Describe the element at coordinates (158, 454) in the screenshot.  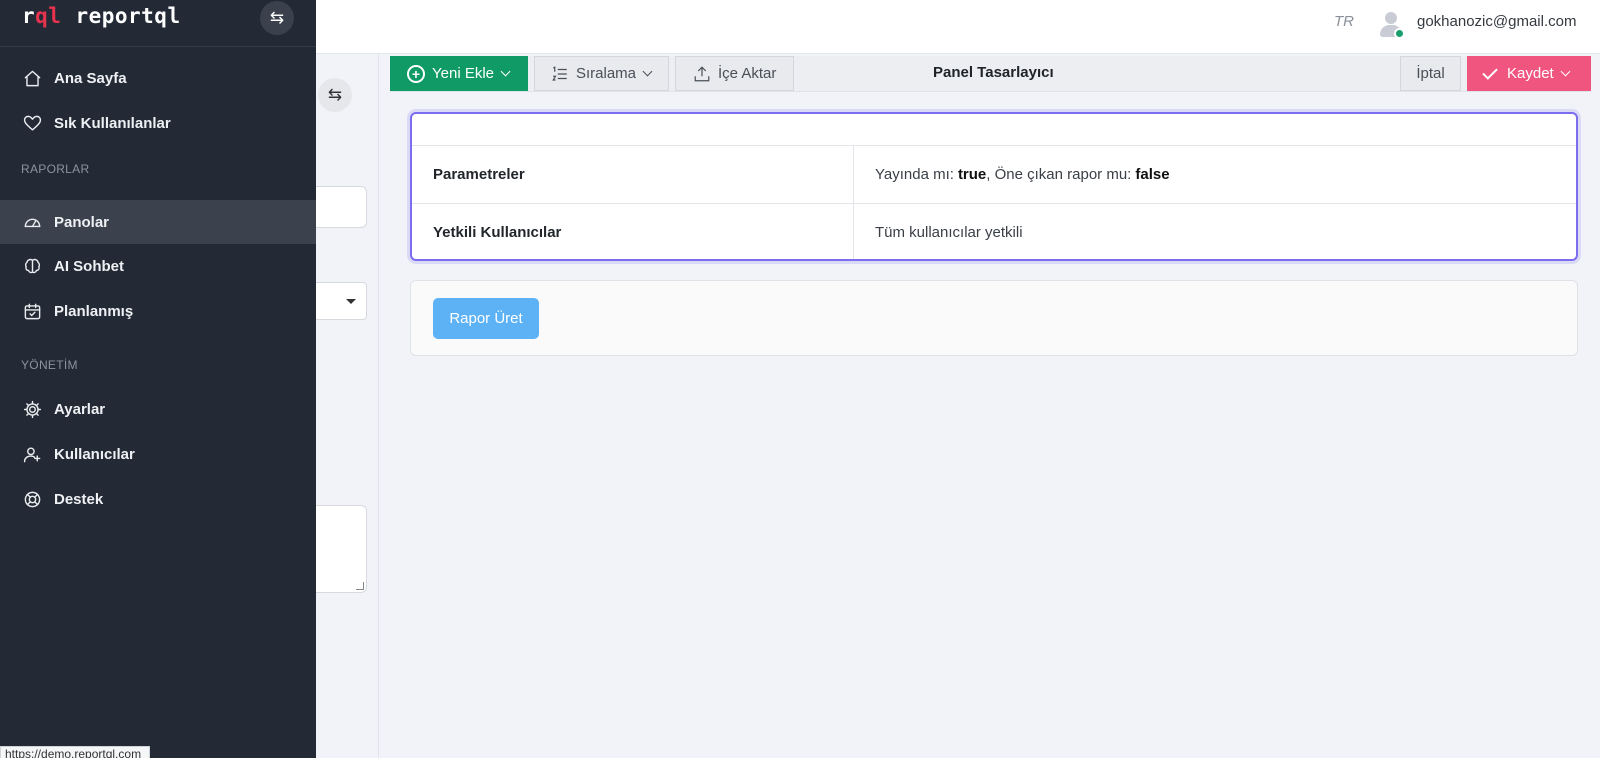
I see `sidebar-item-kullanicilar: Kullanıcılar` at that location.